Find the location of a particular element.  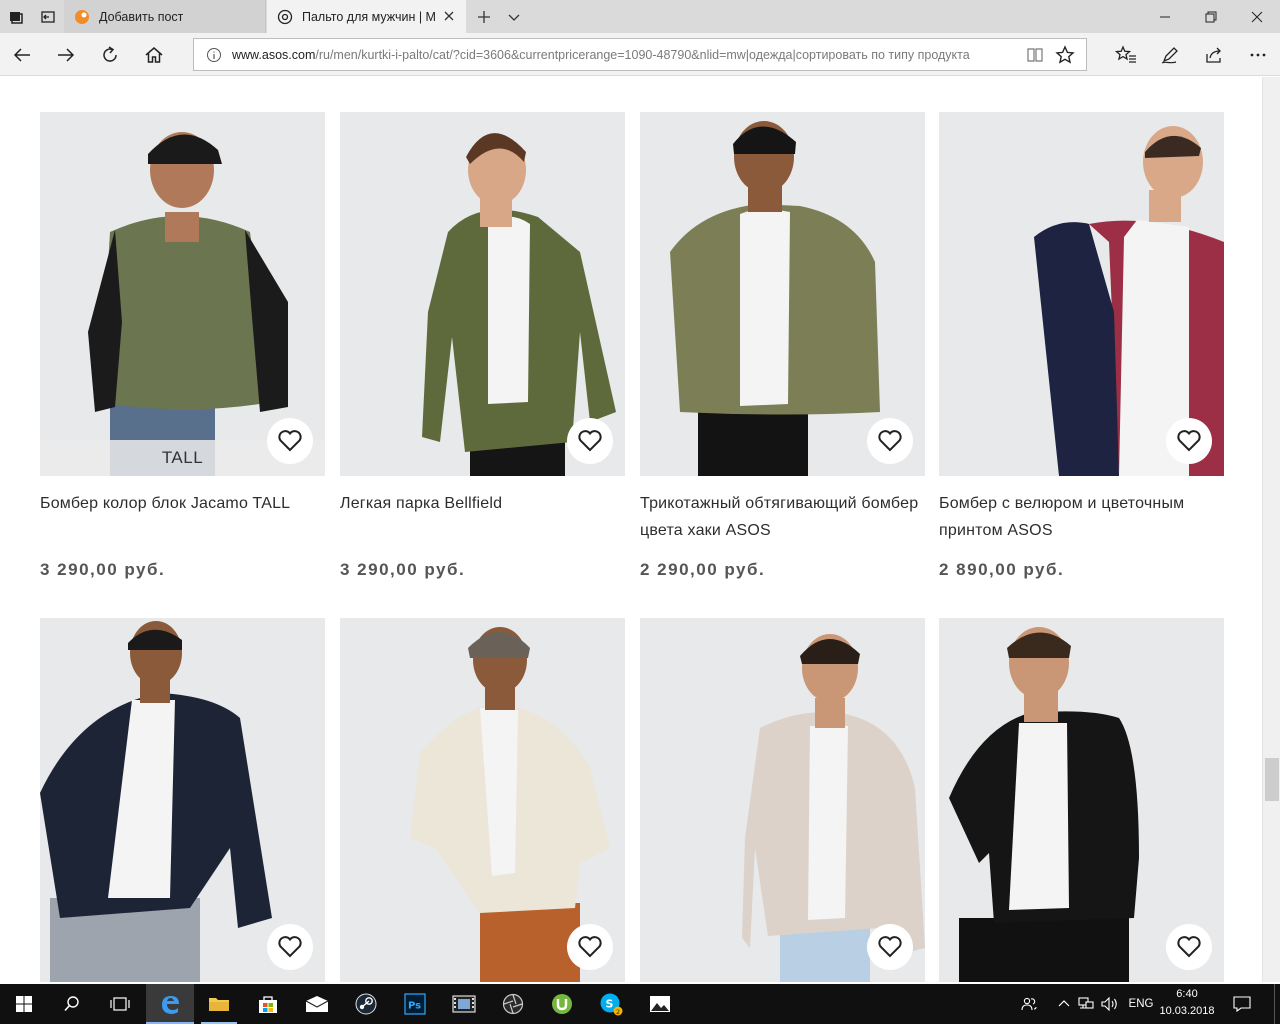

film-icon is located at coordinates (464, 1004).